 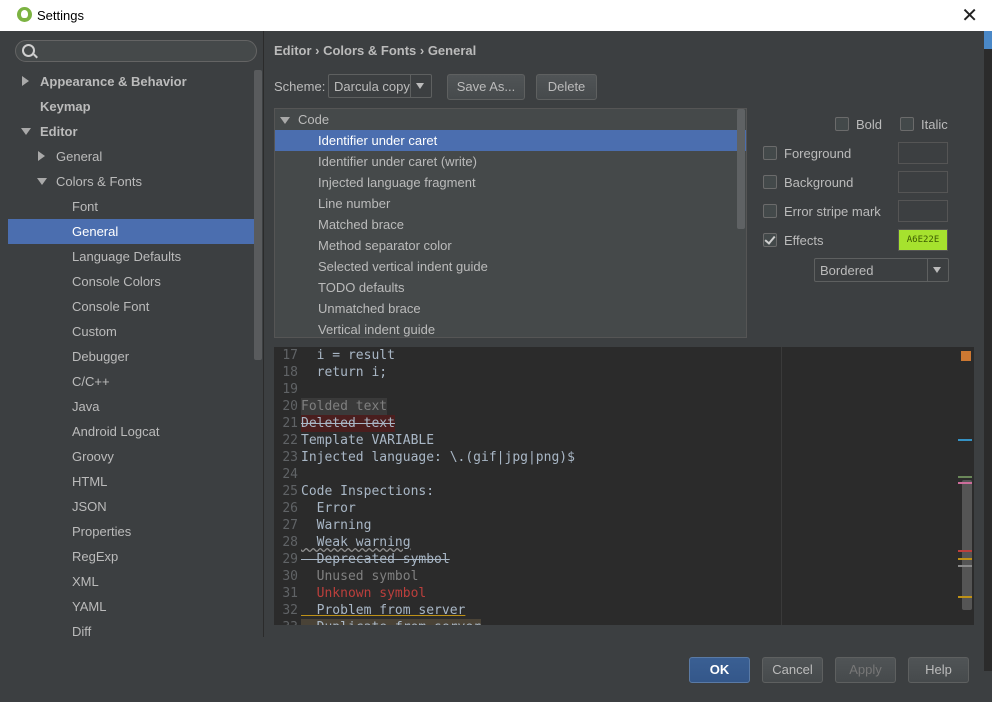 I want to click on background-checkbox, so click(x=770, y=182).